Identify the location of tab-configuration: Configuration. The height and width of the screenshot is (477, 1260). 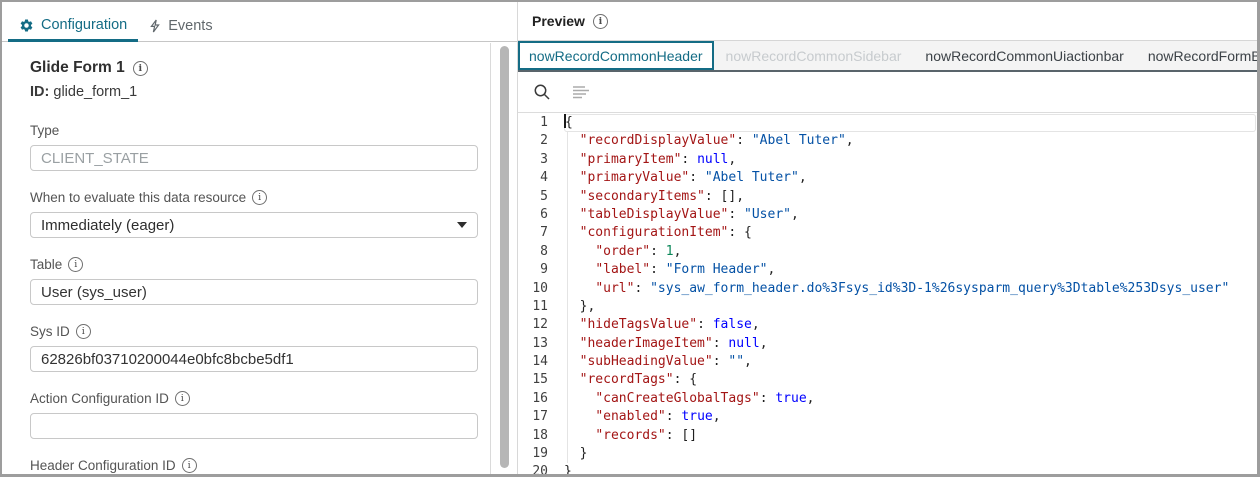
(73, 26).